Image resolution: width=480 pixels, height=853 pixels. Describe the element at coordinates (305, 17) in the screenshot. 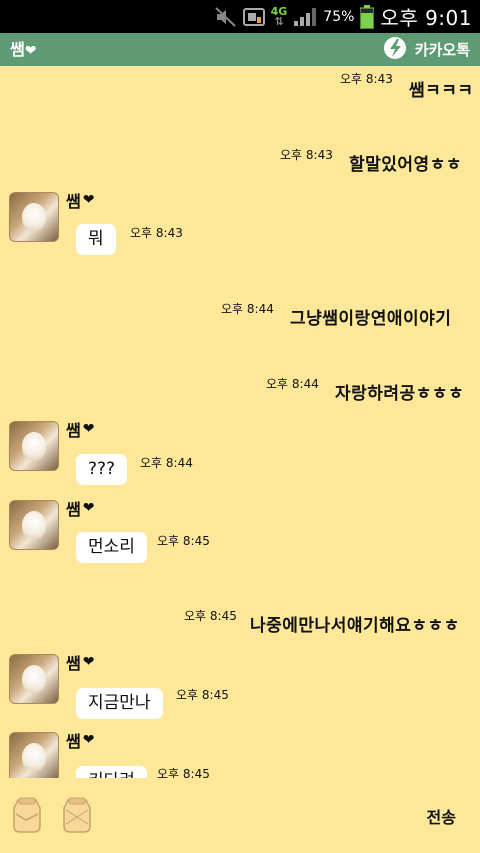

I see `signal-icon` at that location.